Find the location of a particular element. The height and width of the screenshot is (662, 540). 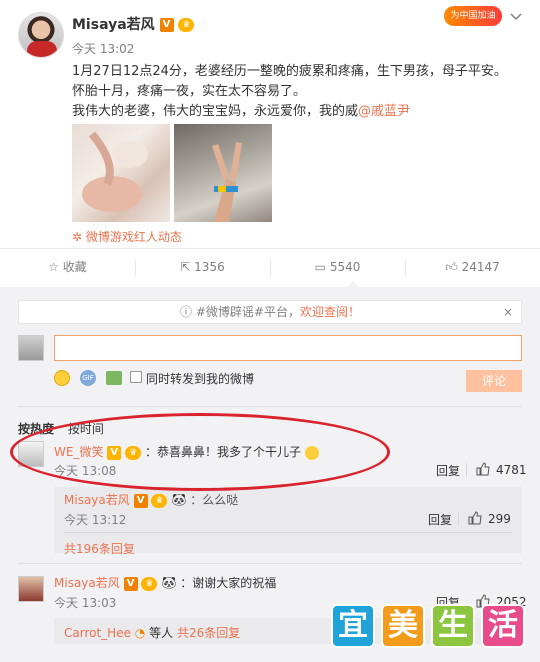

chevron-down-icon is located at coordinates (516, 16).